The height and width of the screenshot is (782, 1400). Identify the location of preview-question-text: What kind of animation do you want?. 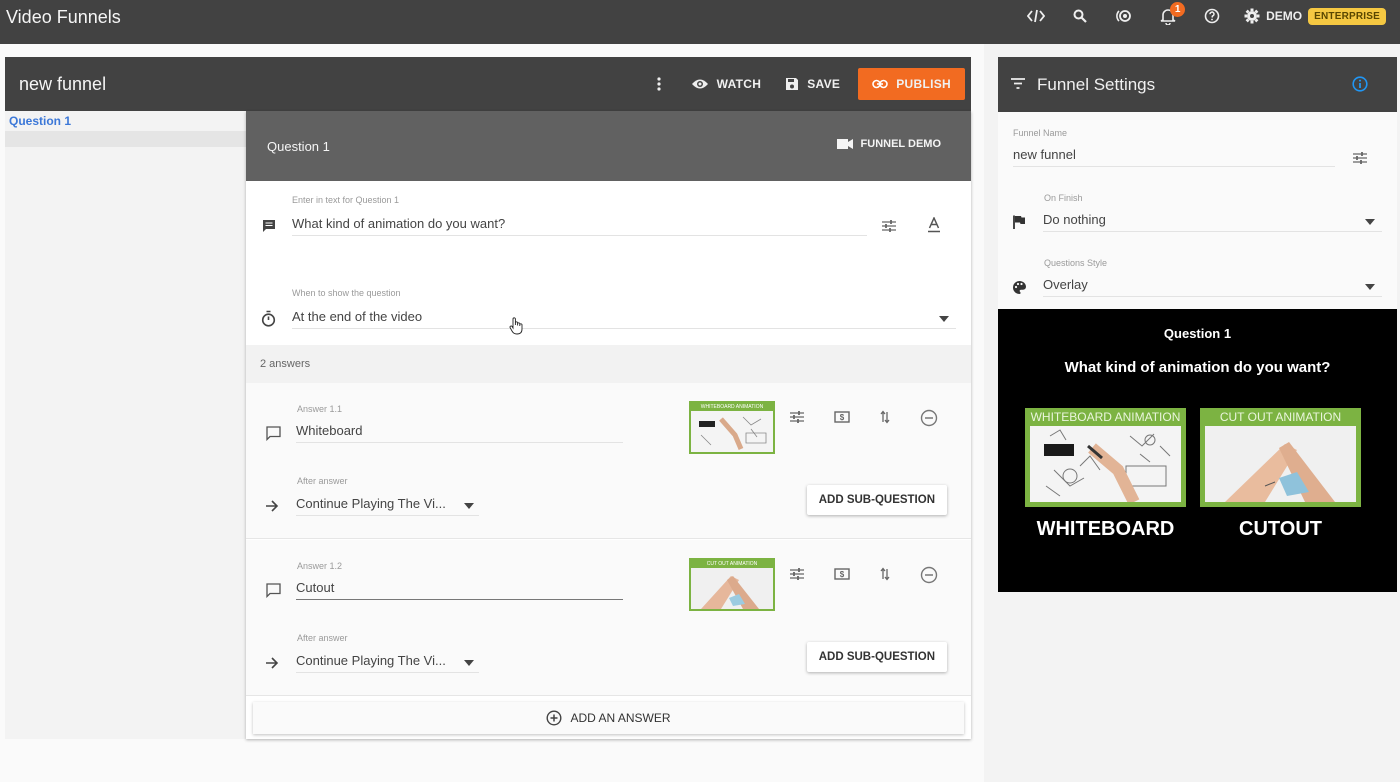
(1197, 367).